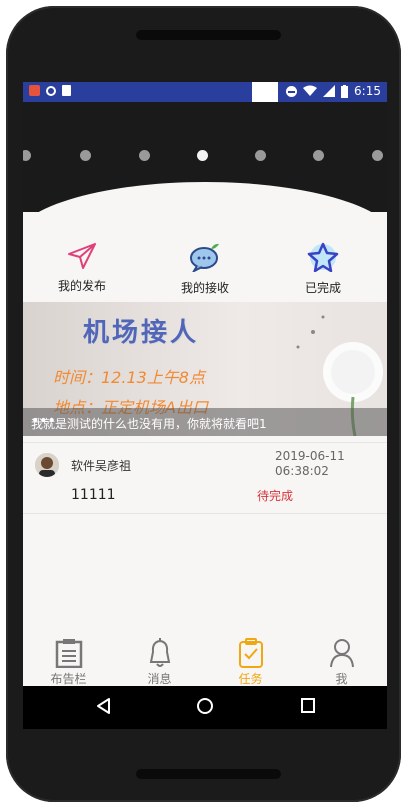  Describe the element at coordinates (204, 258) in the screenshot. I see `chat-bubble-icon` at that location.